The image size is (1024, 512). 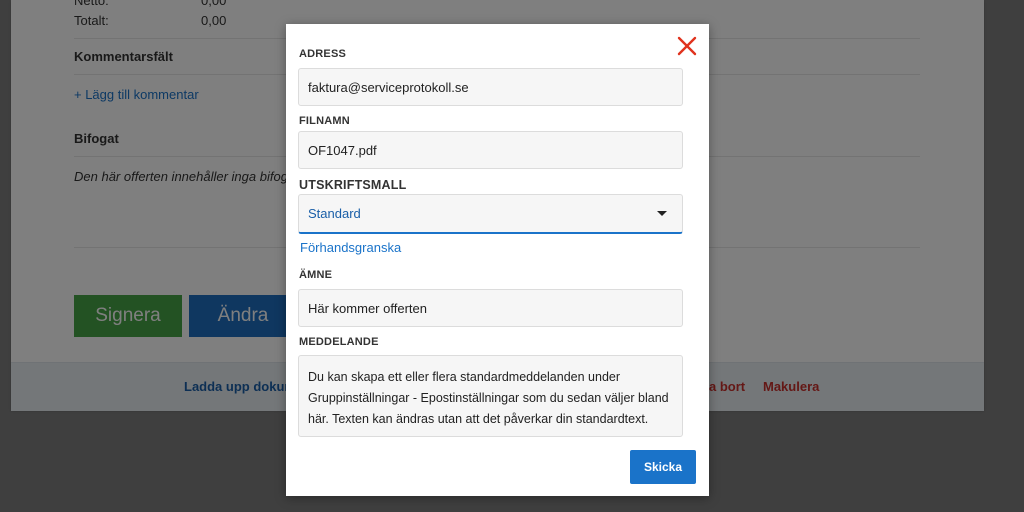 What do you see at coordinates (490, 214) in the screenshot?
I see `template-select: Standard` at bounding box center [490, 214].